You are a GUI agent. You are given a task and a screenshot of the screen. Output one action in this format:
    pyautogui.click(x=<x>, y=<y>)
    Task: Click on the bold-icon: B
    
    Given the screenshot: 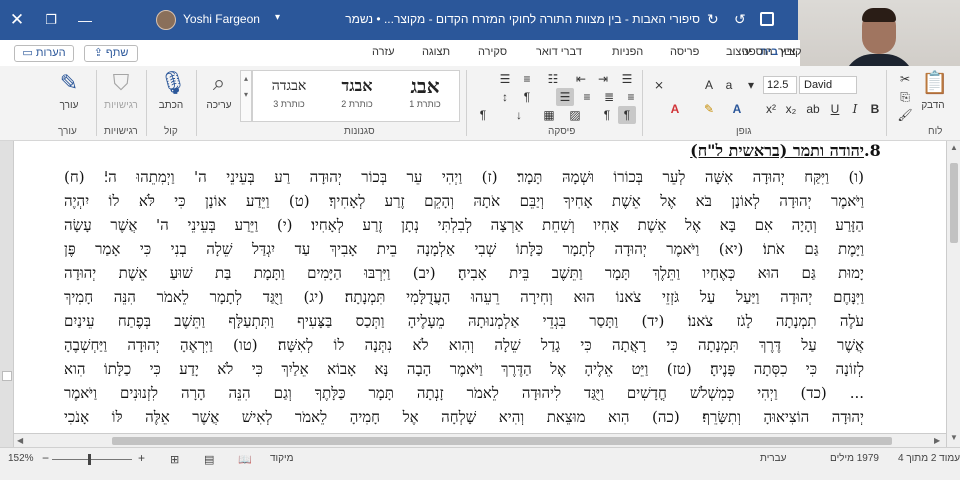 What is the action you would take?
    pyautogui.click(x=875, y=109)
    